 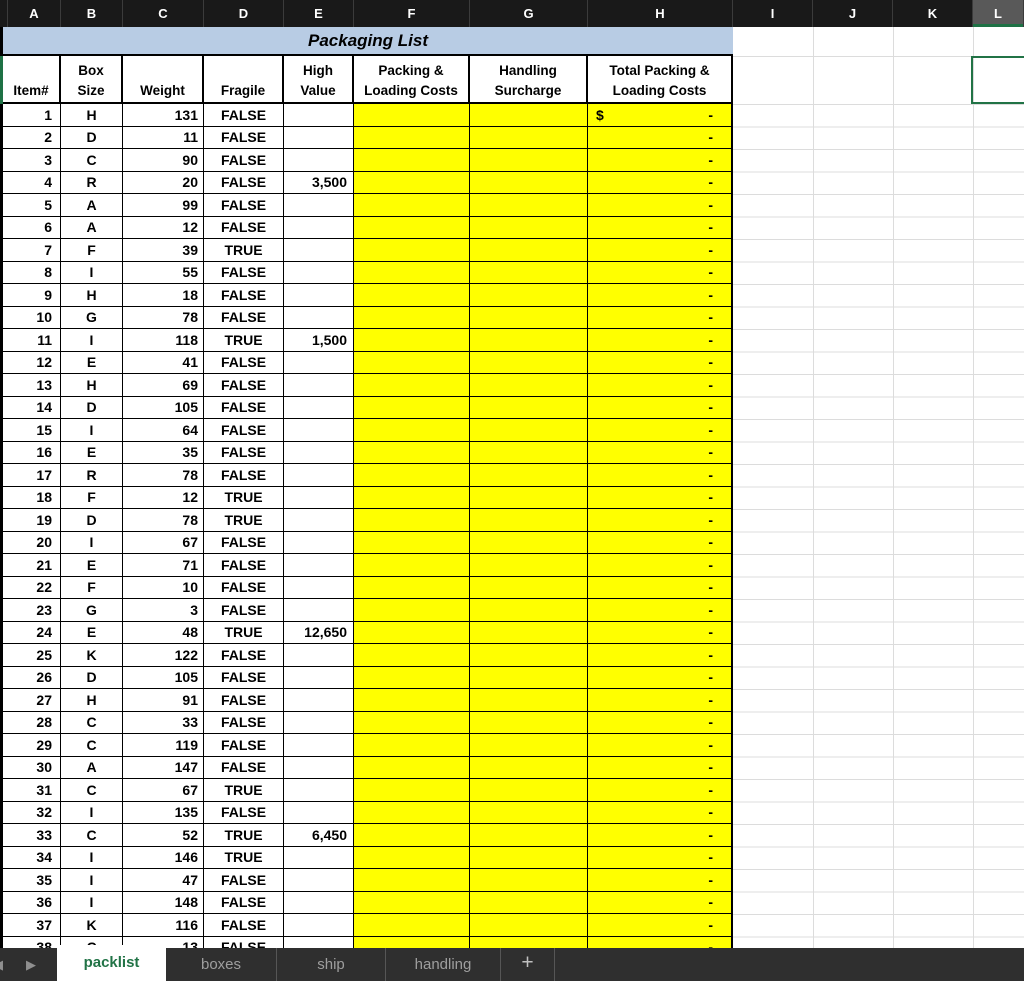 What do you see at coordinates (529, 13) in the screenshot?
I see `column-header-G: G` at bounding box center [529, 13].